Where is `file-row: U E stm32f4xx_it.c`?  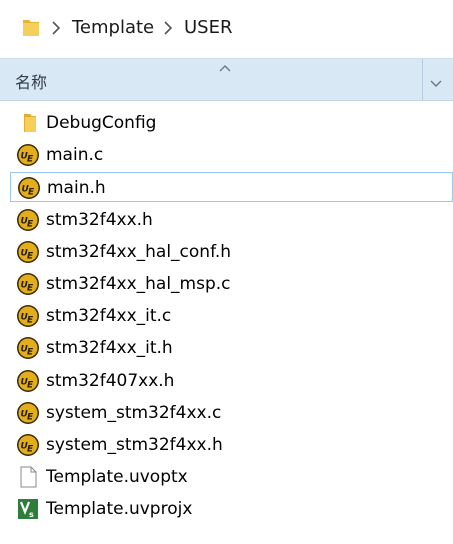
file-row: U E stm32f4xx_it.c is located at coordinates (231, 316).